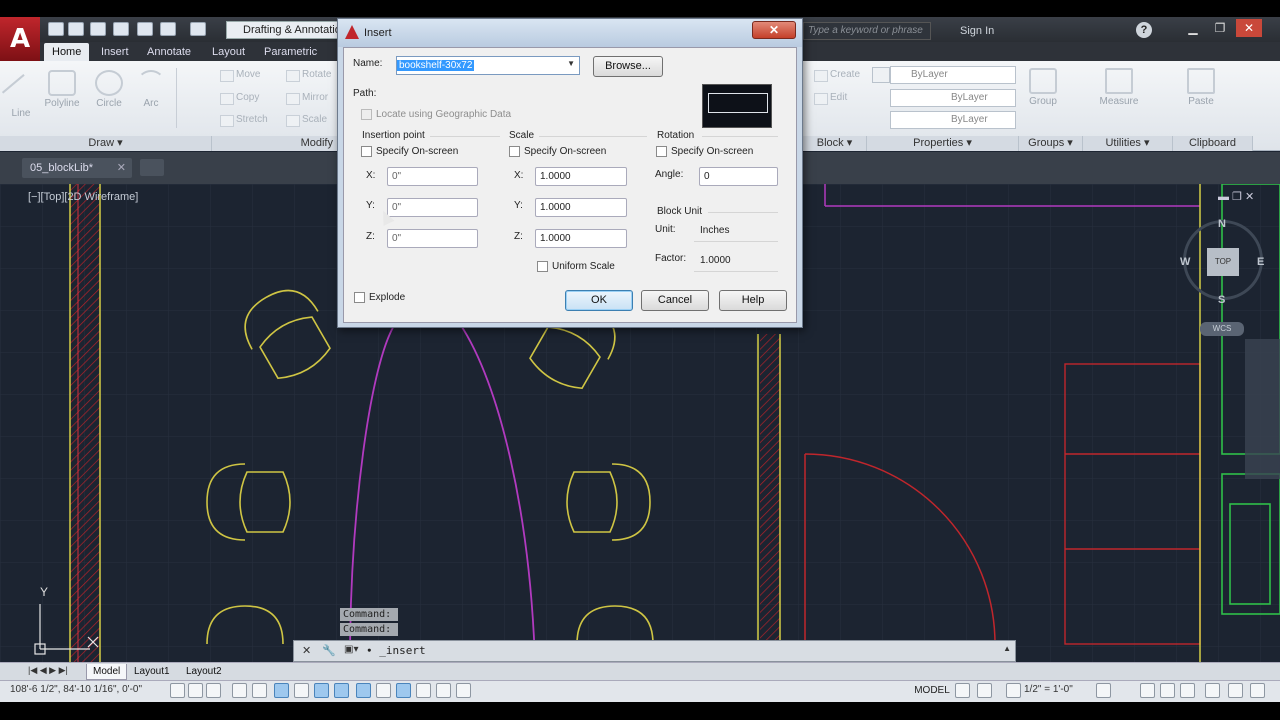 The height and width of the screenshot is (720, 1280). What do you see at coordinates (1147, 690) in the screenshot?
I see `workspace-switching-icon` at bounding box center [1147, 690].